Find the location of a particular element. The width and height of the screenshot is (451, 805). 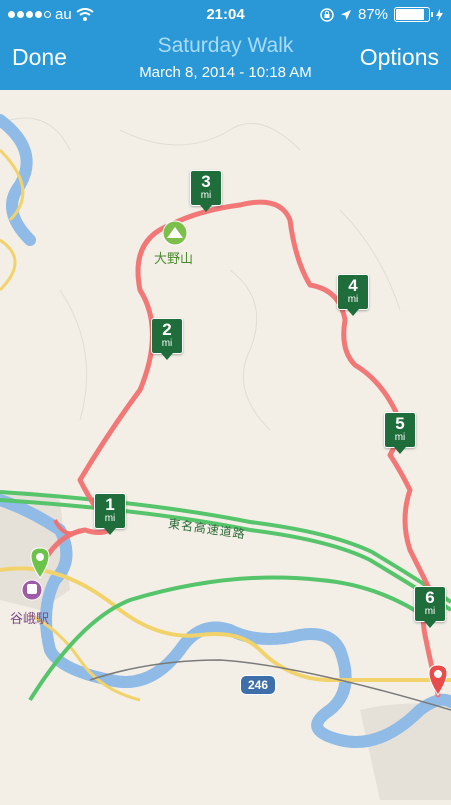

mile-marker: 4 mi is located at coordinates (353, 295).